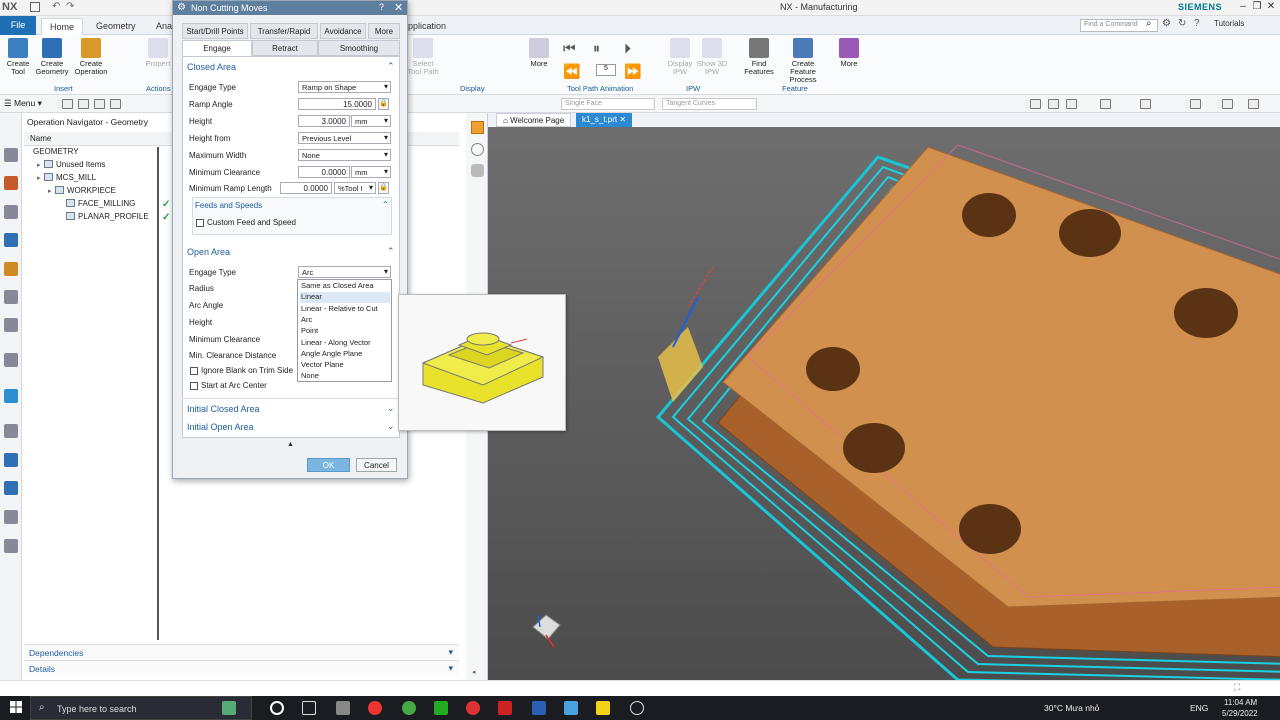  Describe the element at coordinates (1145, 104) in the screenshot. I see `view-orient-icon` at that location.